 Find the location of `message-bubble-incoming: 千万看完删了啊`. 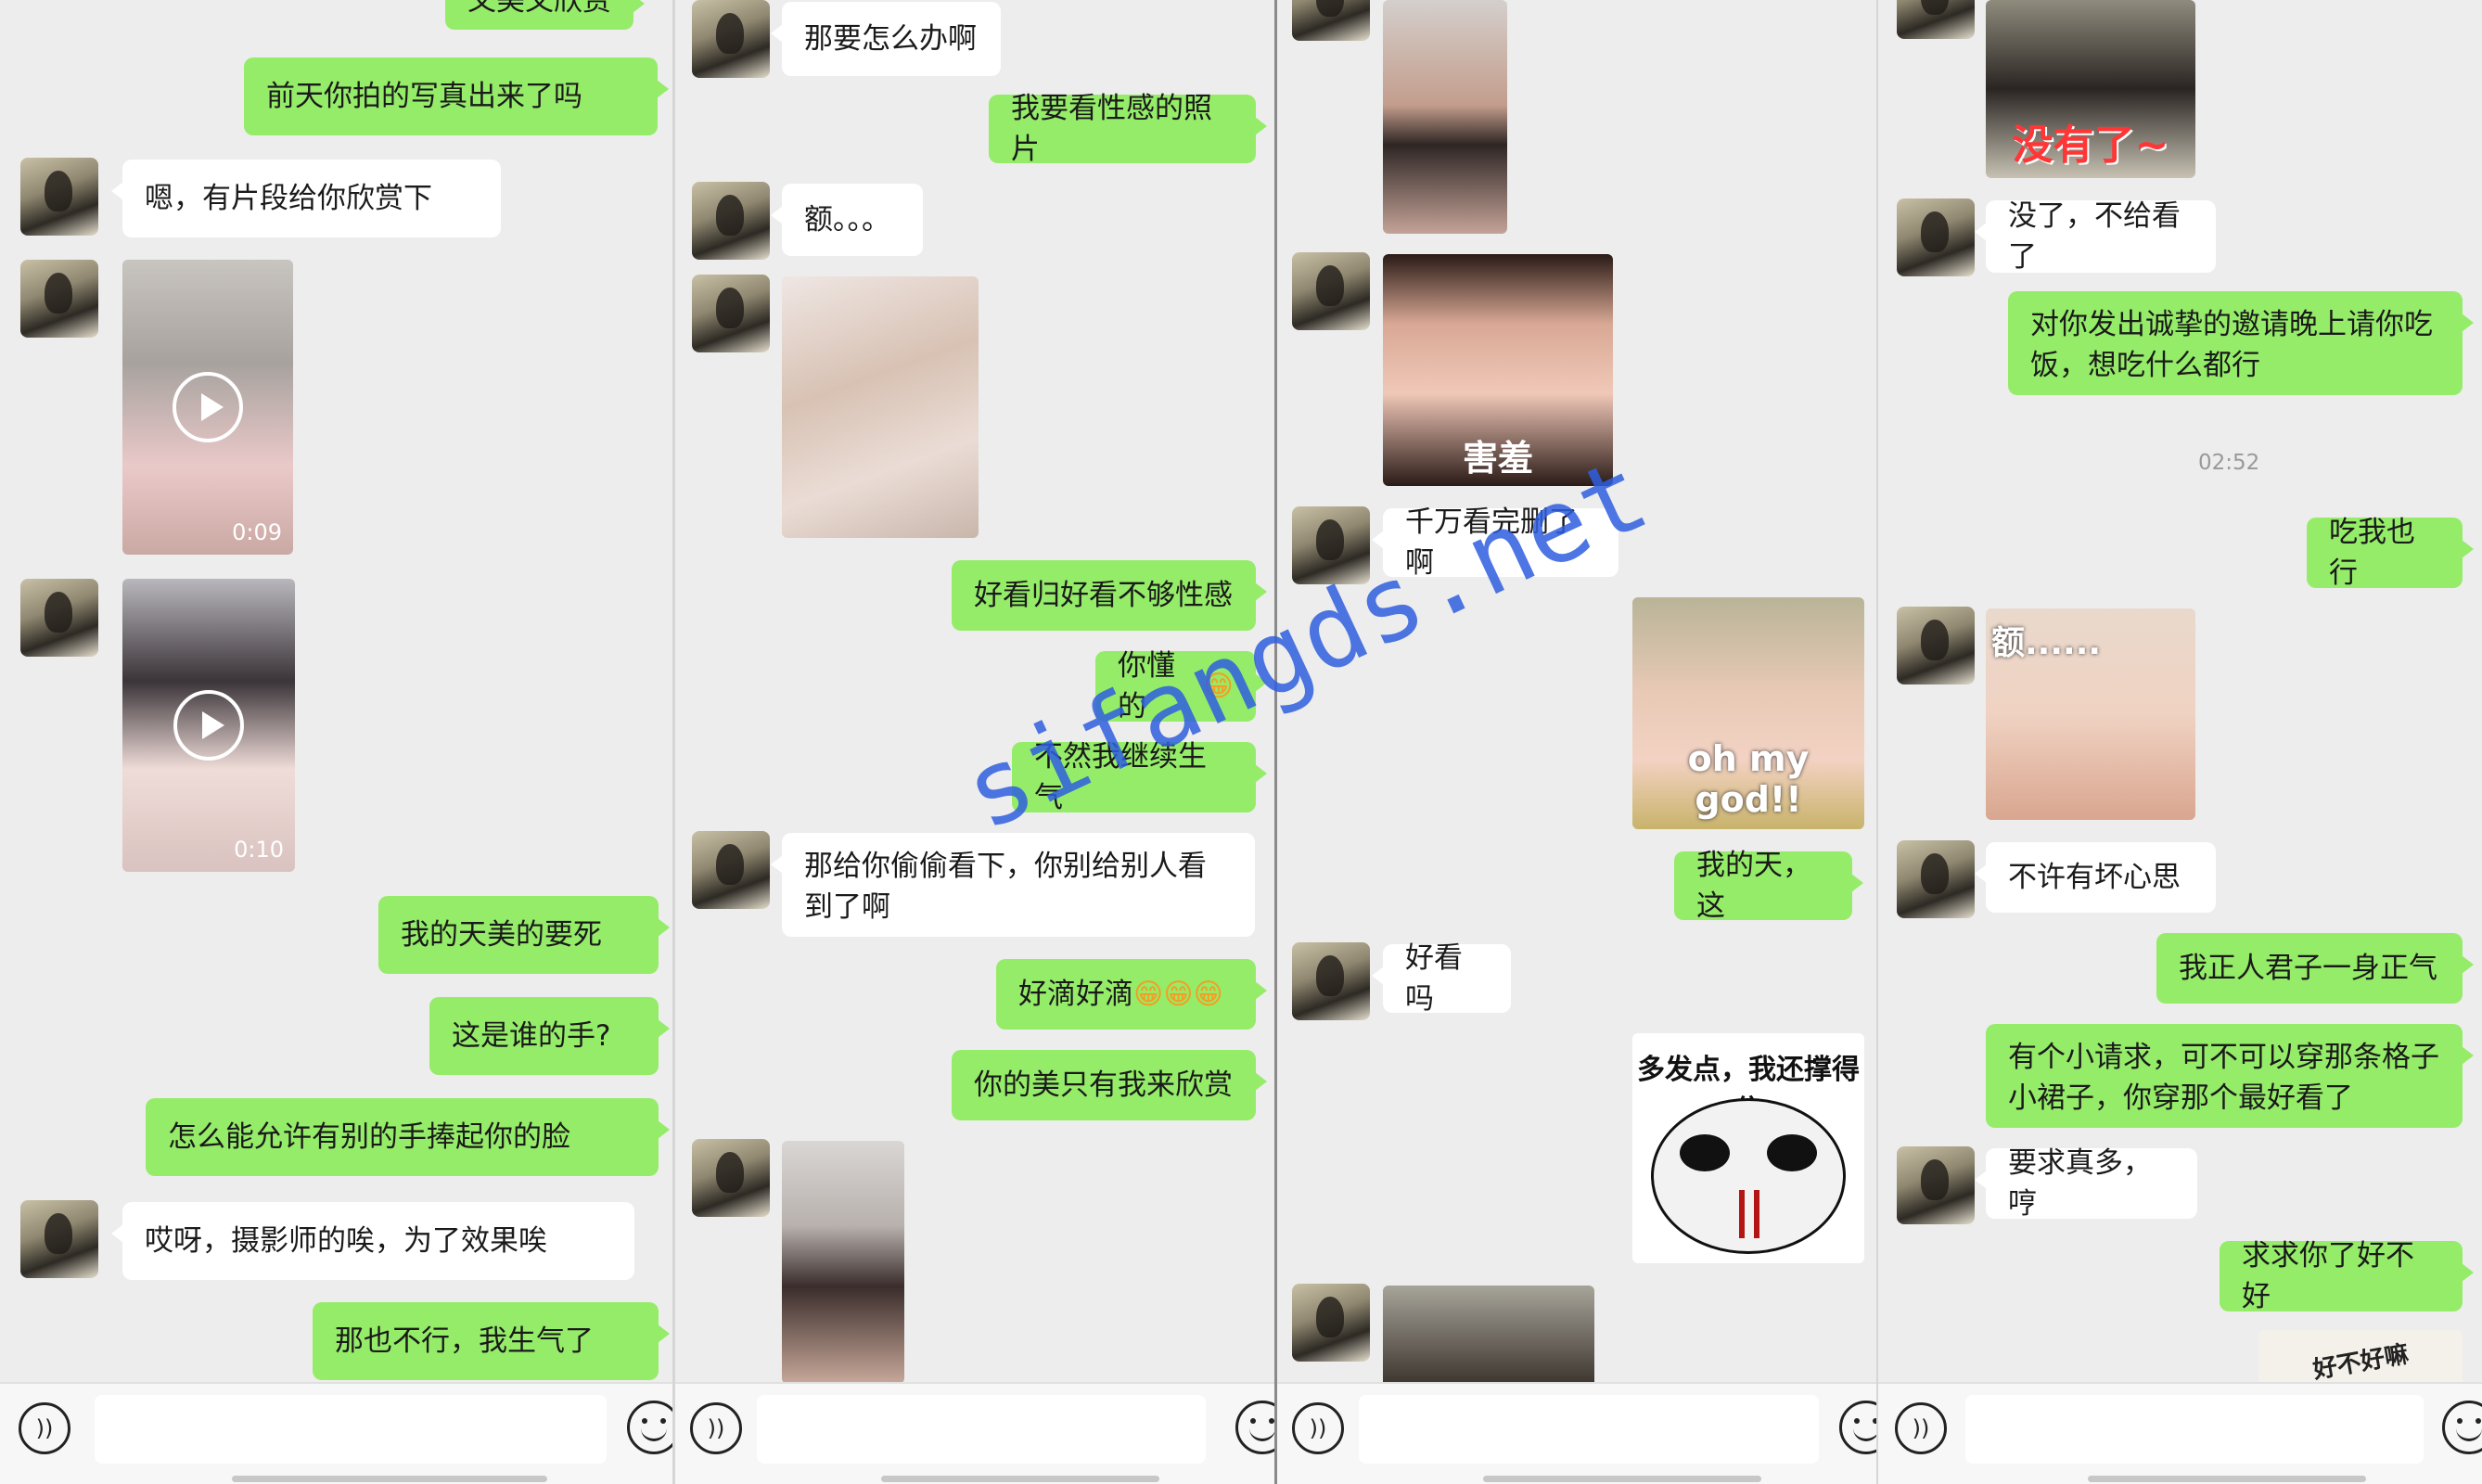

message-bubble-incoming: 千万看完删了啊 is located at coordinates (1495, 542).